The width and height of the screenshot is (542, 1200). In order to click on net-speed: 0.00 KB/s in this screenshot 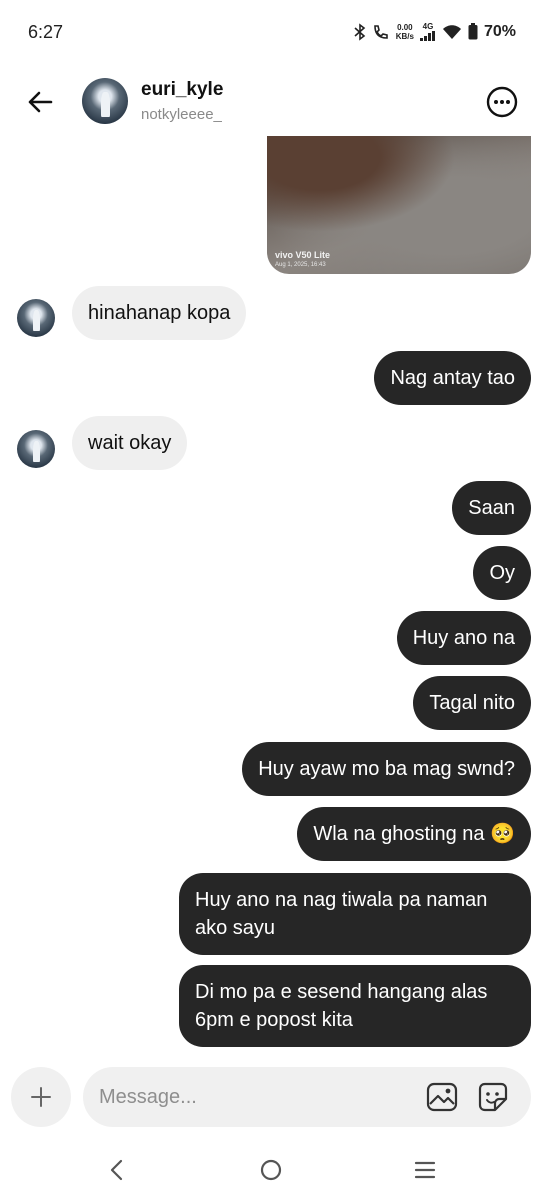, I will do `click(405, 32)`.